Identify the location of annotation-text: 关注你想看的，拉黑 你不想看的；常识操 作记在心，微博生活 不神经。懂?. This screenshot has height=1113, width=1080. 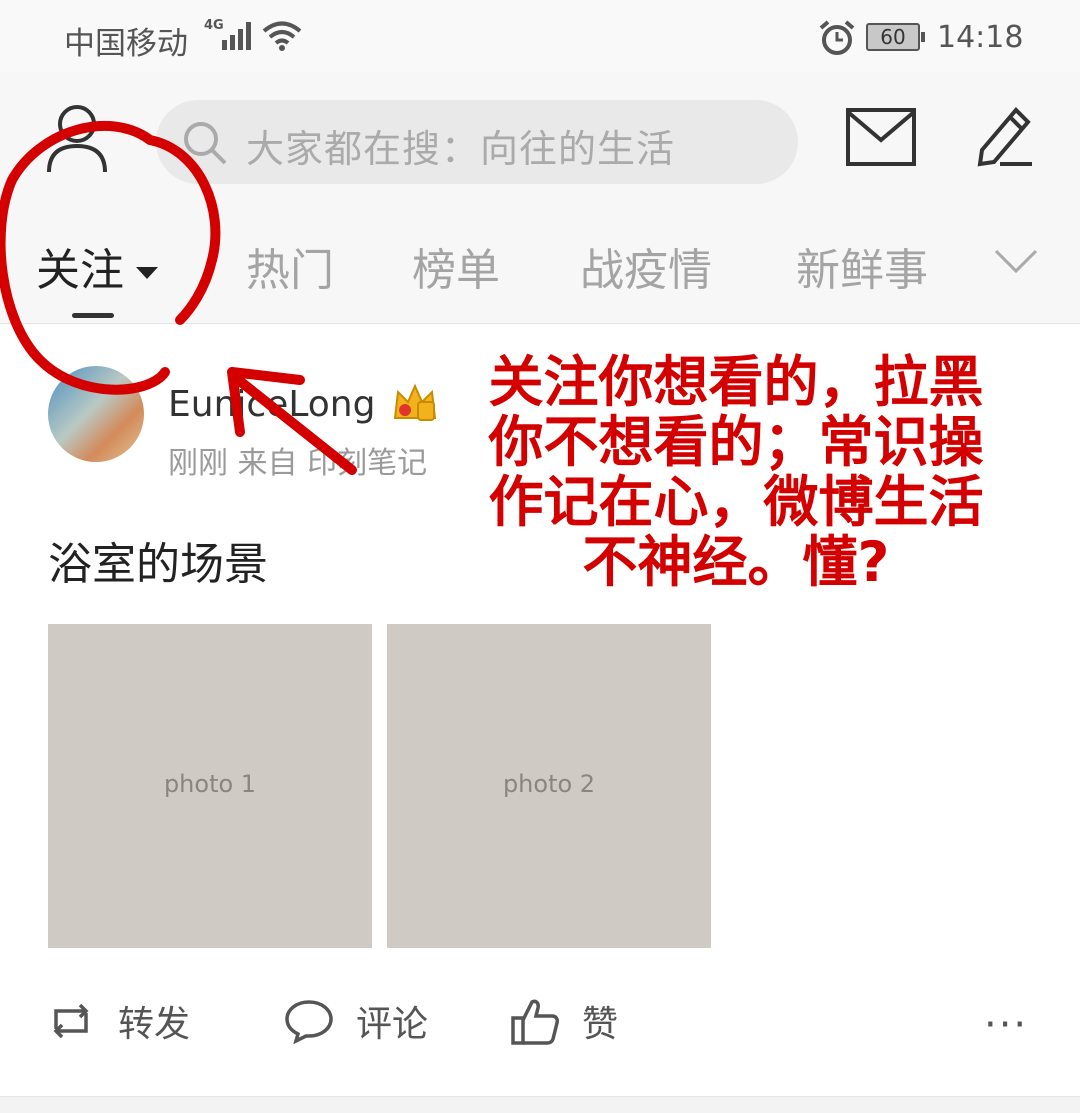
(736, 472).